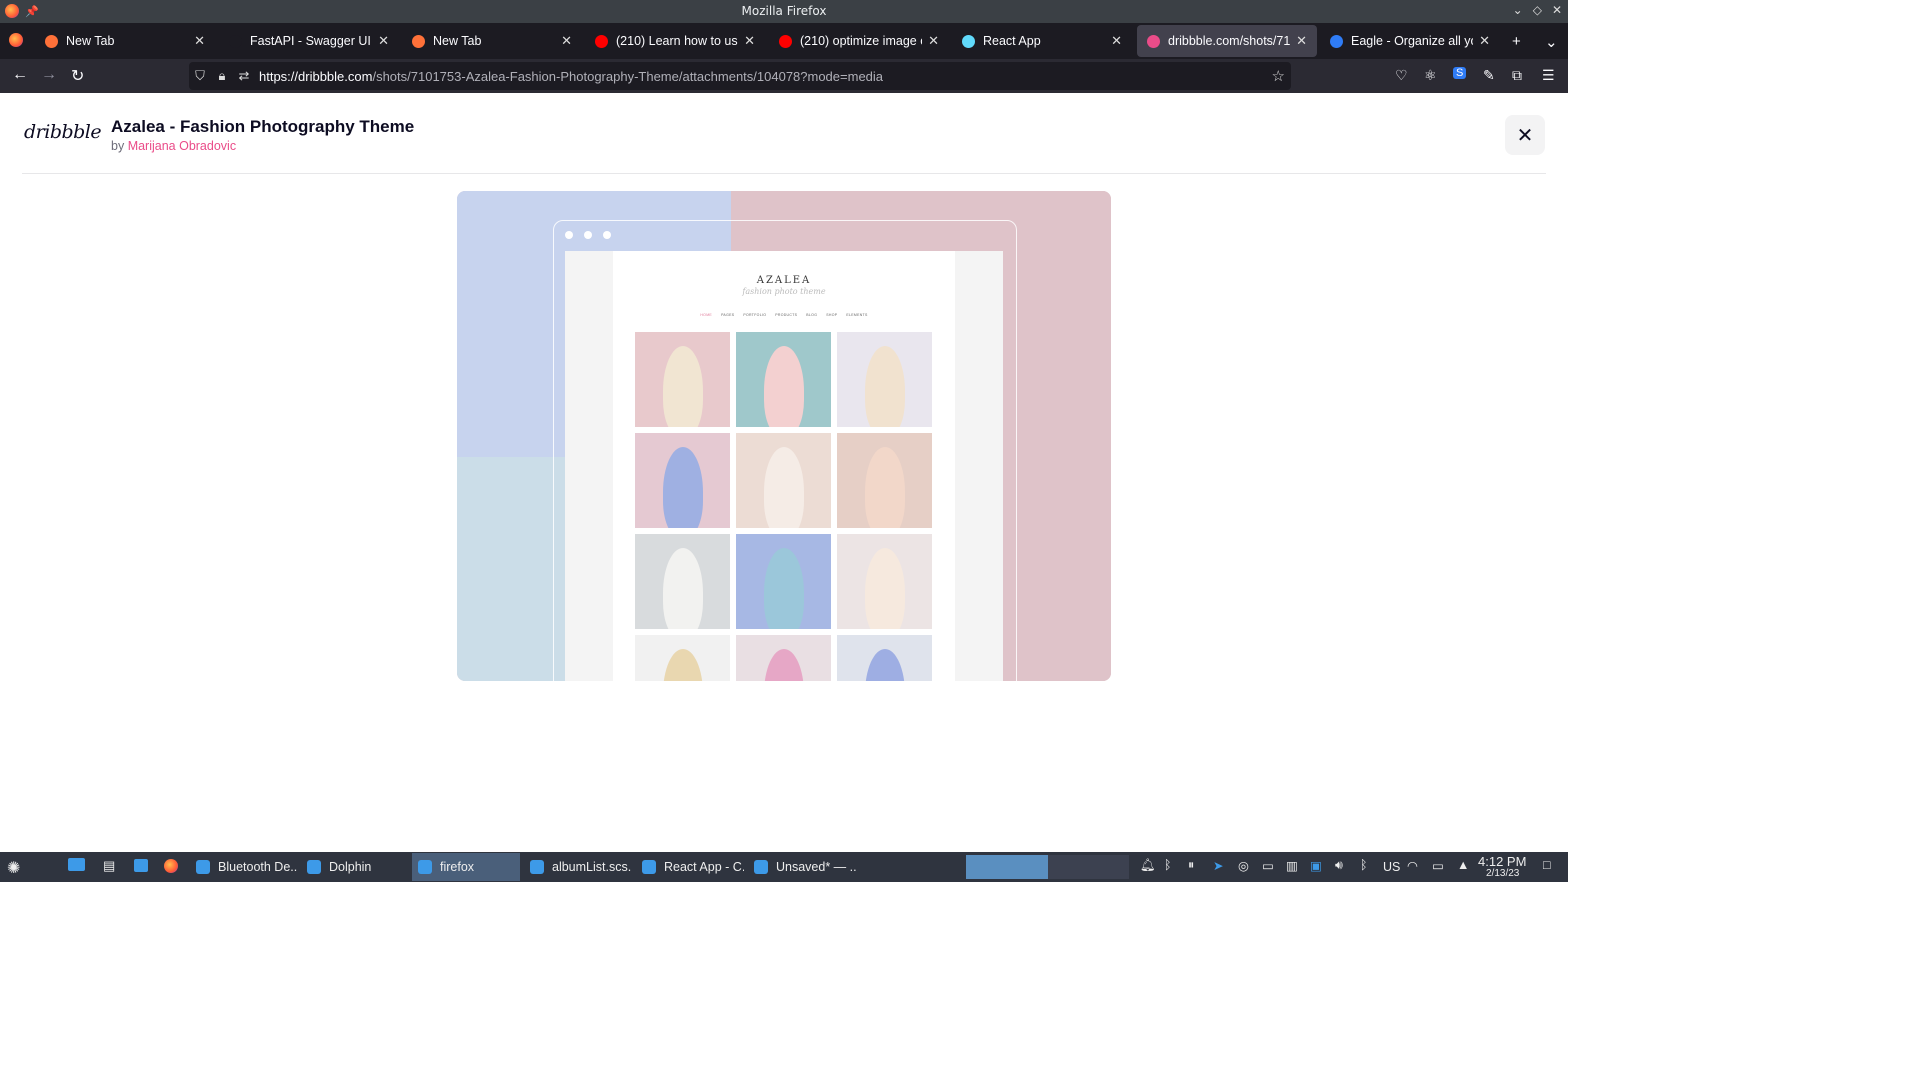 This screenshot has width=1920, height=1080. Describe the element at coordinates (90, 41) in the screenshot. I see `tab-label: New Tab` at that location.